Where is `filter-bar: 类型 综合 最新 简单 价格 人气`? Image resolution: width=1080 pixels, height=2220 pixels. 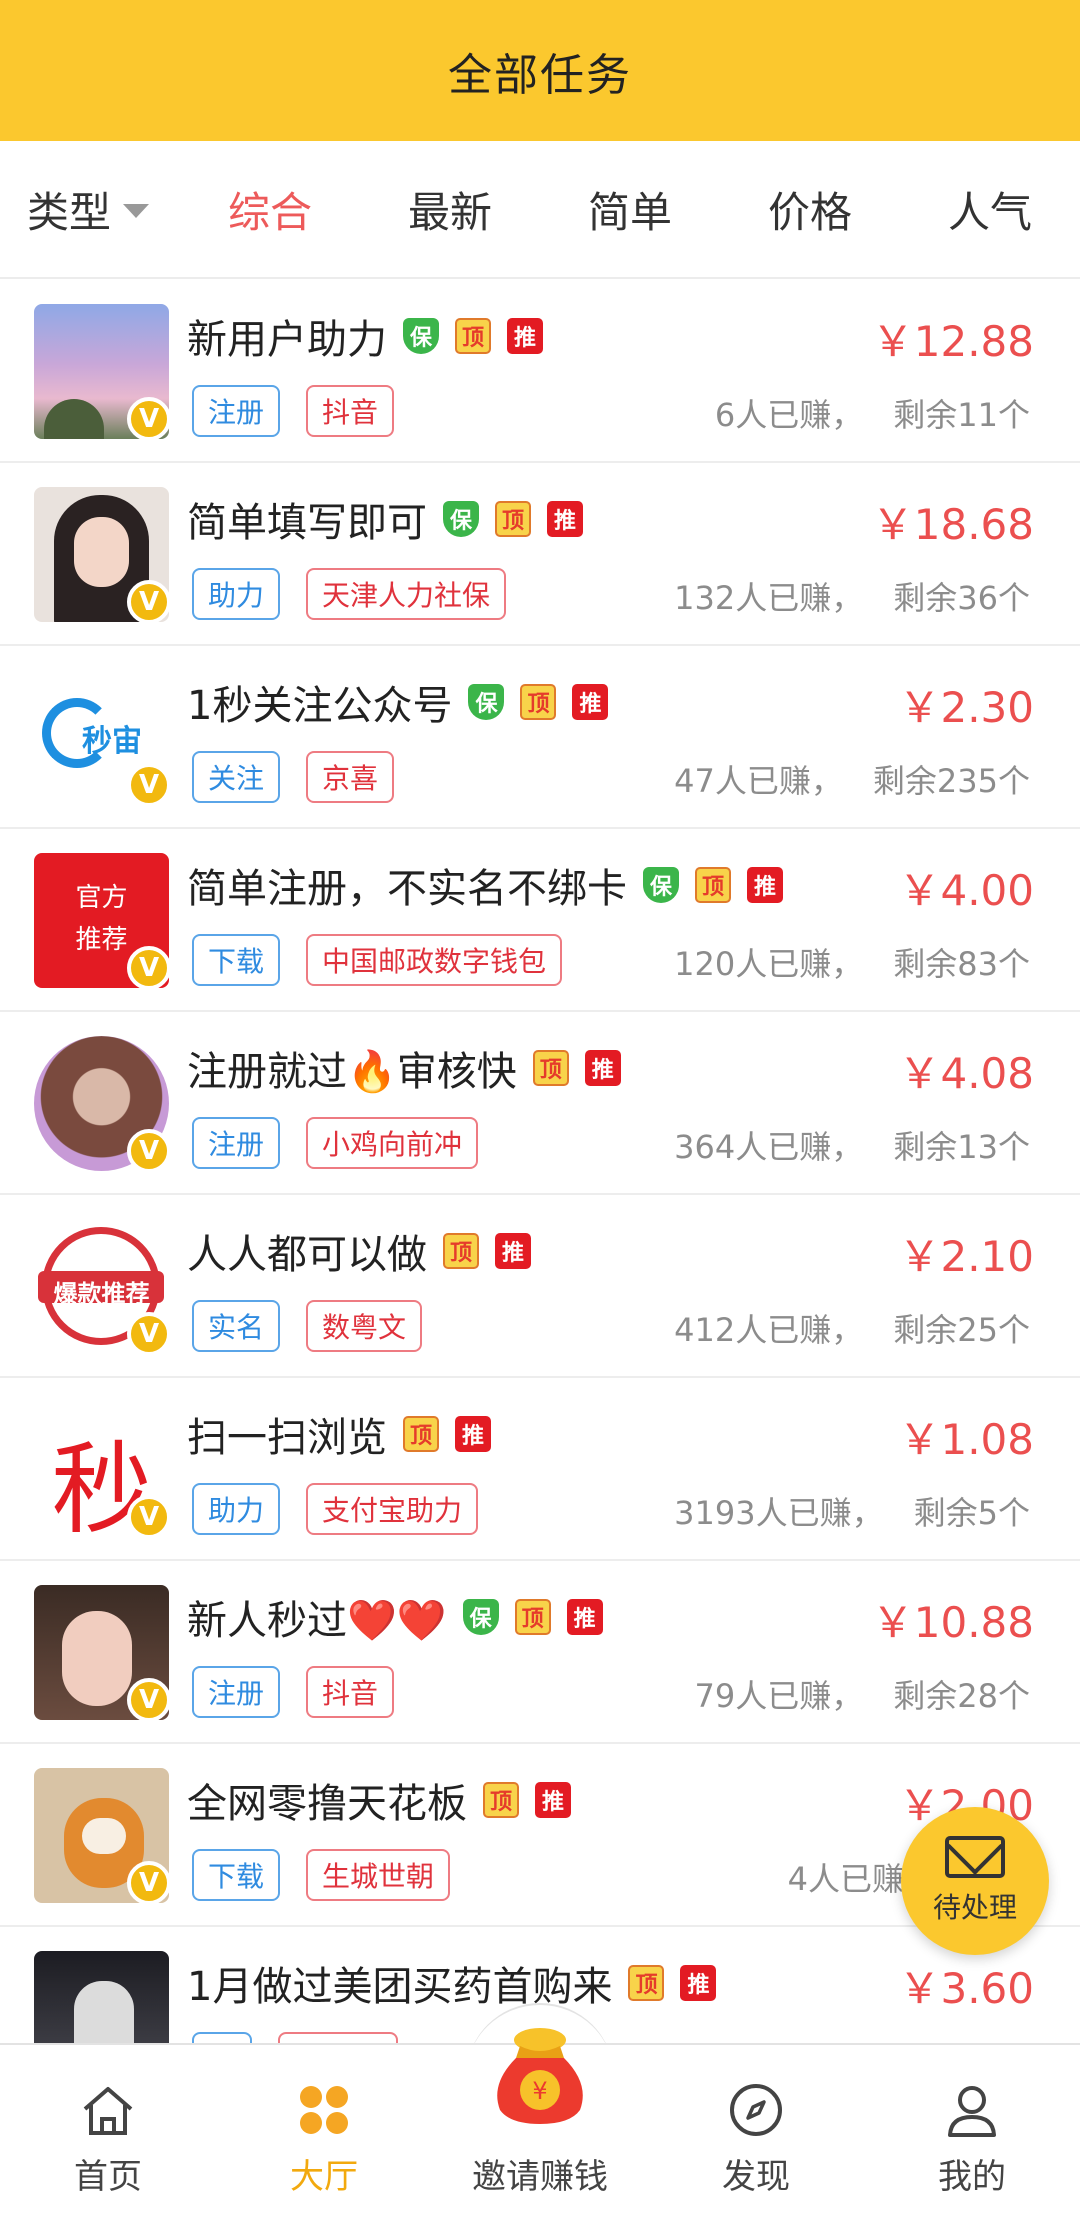
filter-bar: 类型 综合 最新 简单 价格 人气 is located at coordinates (540, 210).